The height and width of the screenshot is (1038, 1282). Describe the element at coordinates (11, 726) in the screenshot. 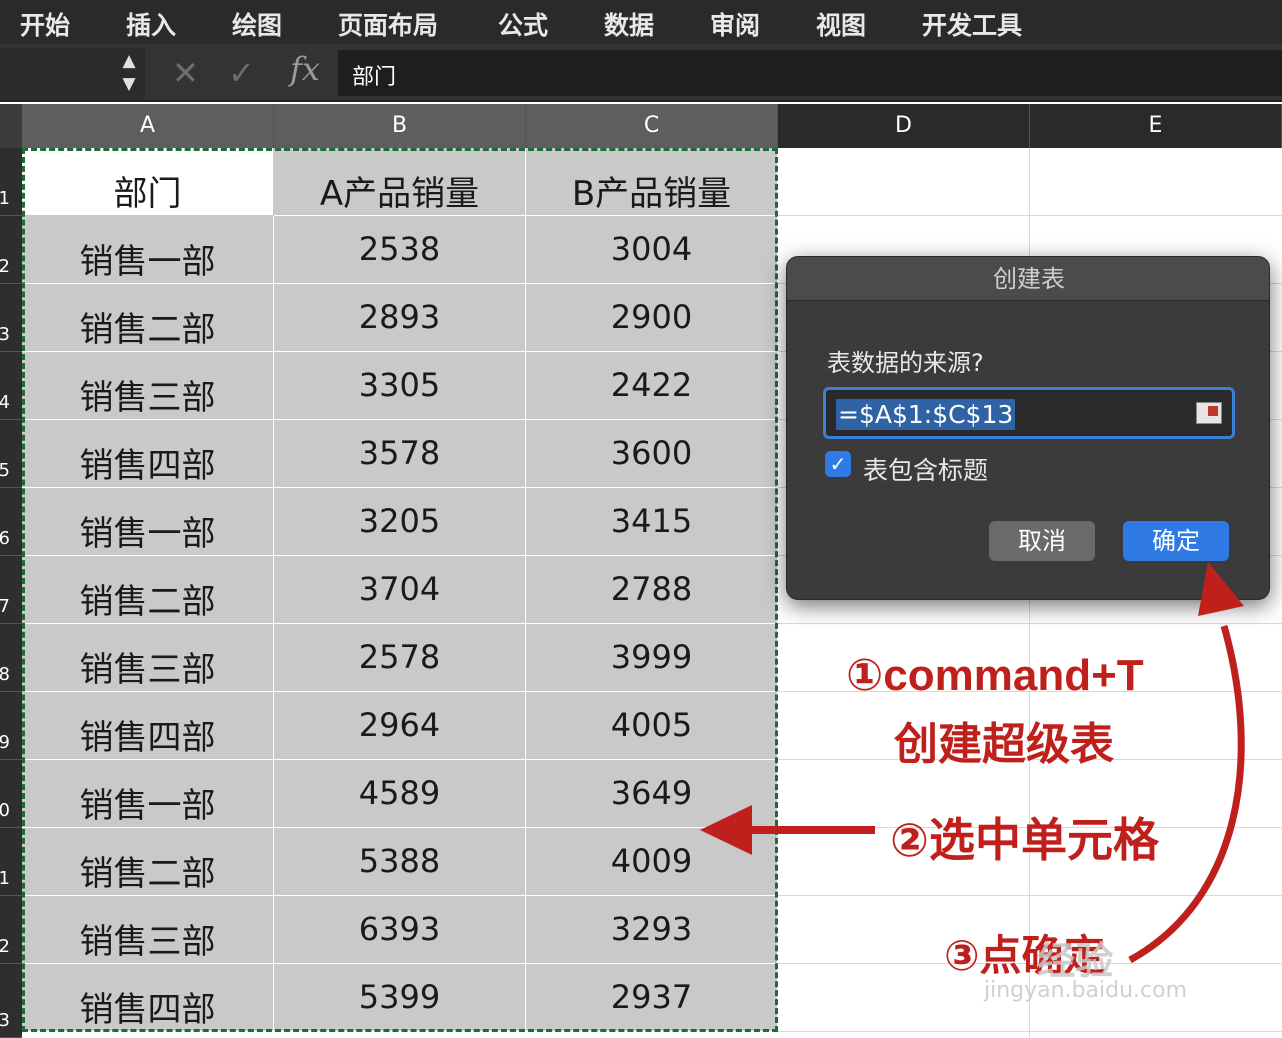

I see `row-header-9: 9` at that location.